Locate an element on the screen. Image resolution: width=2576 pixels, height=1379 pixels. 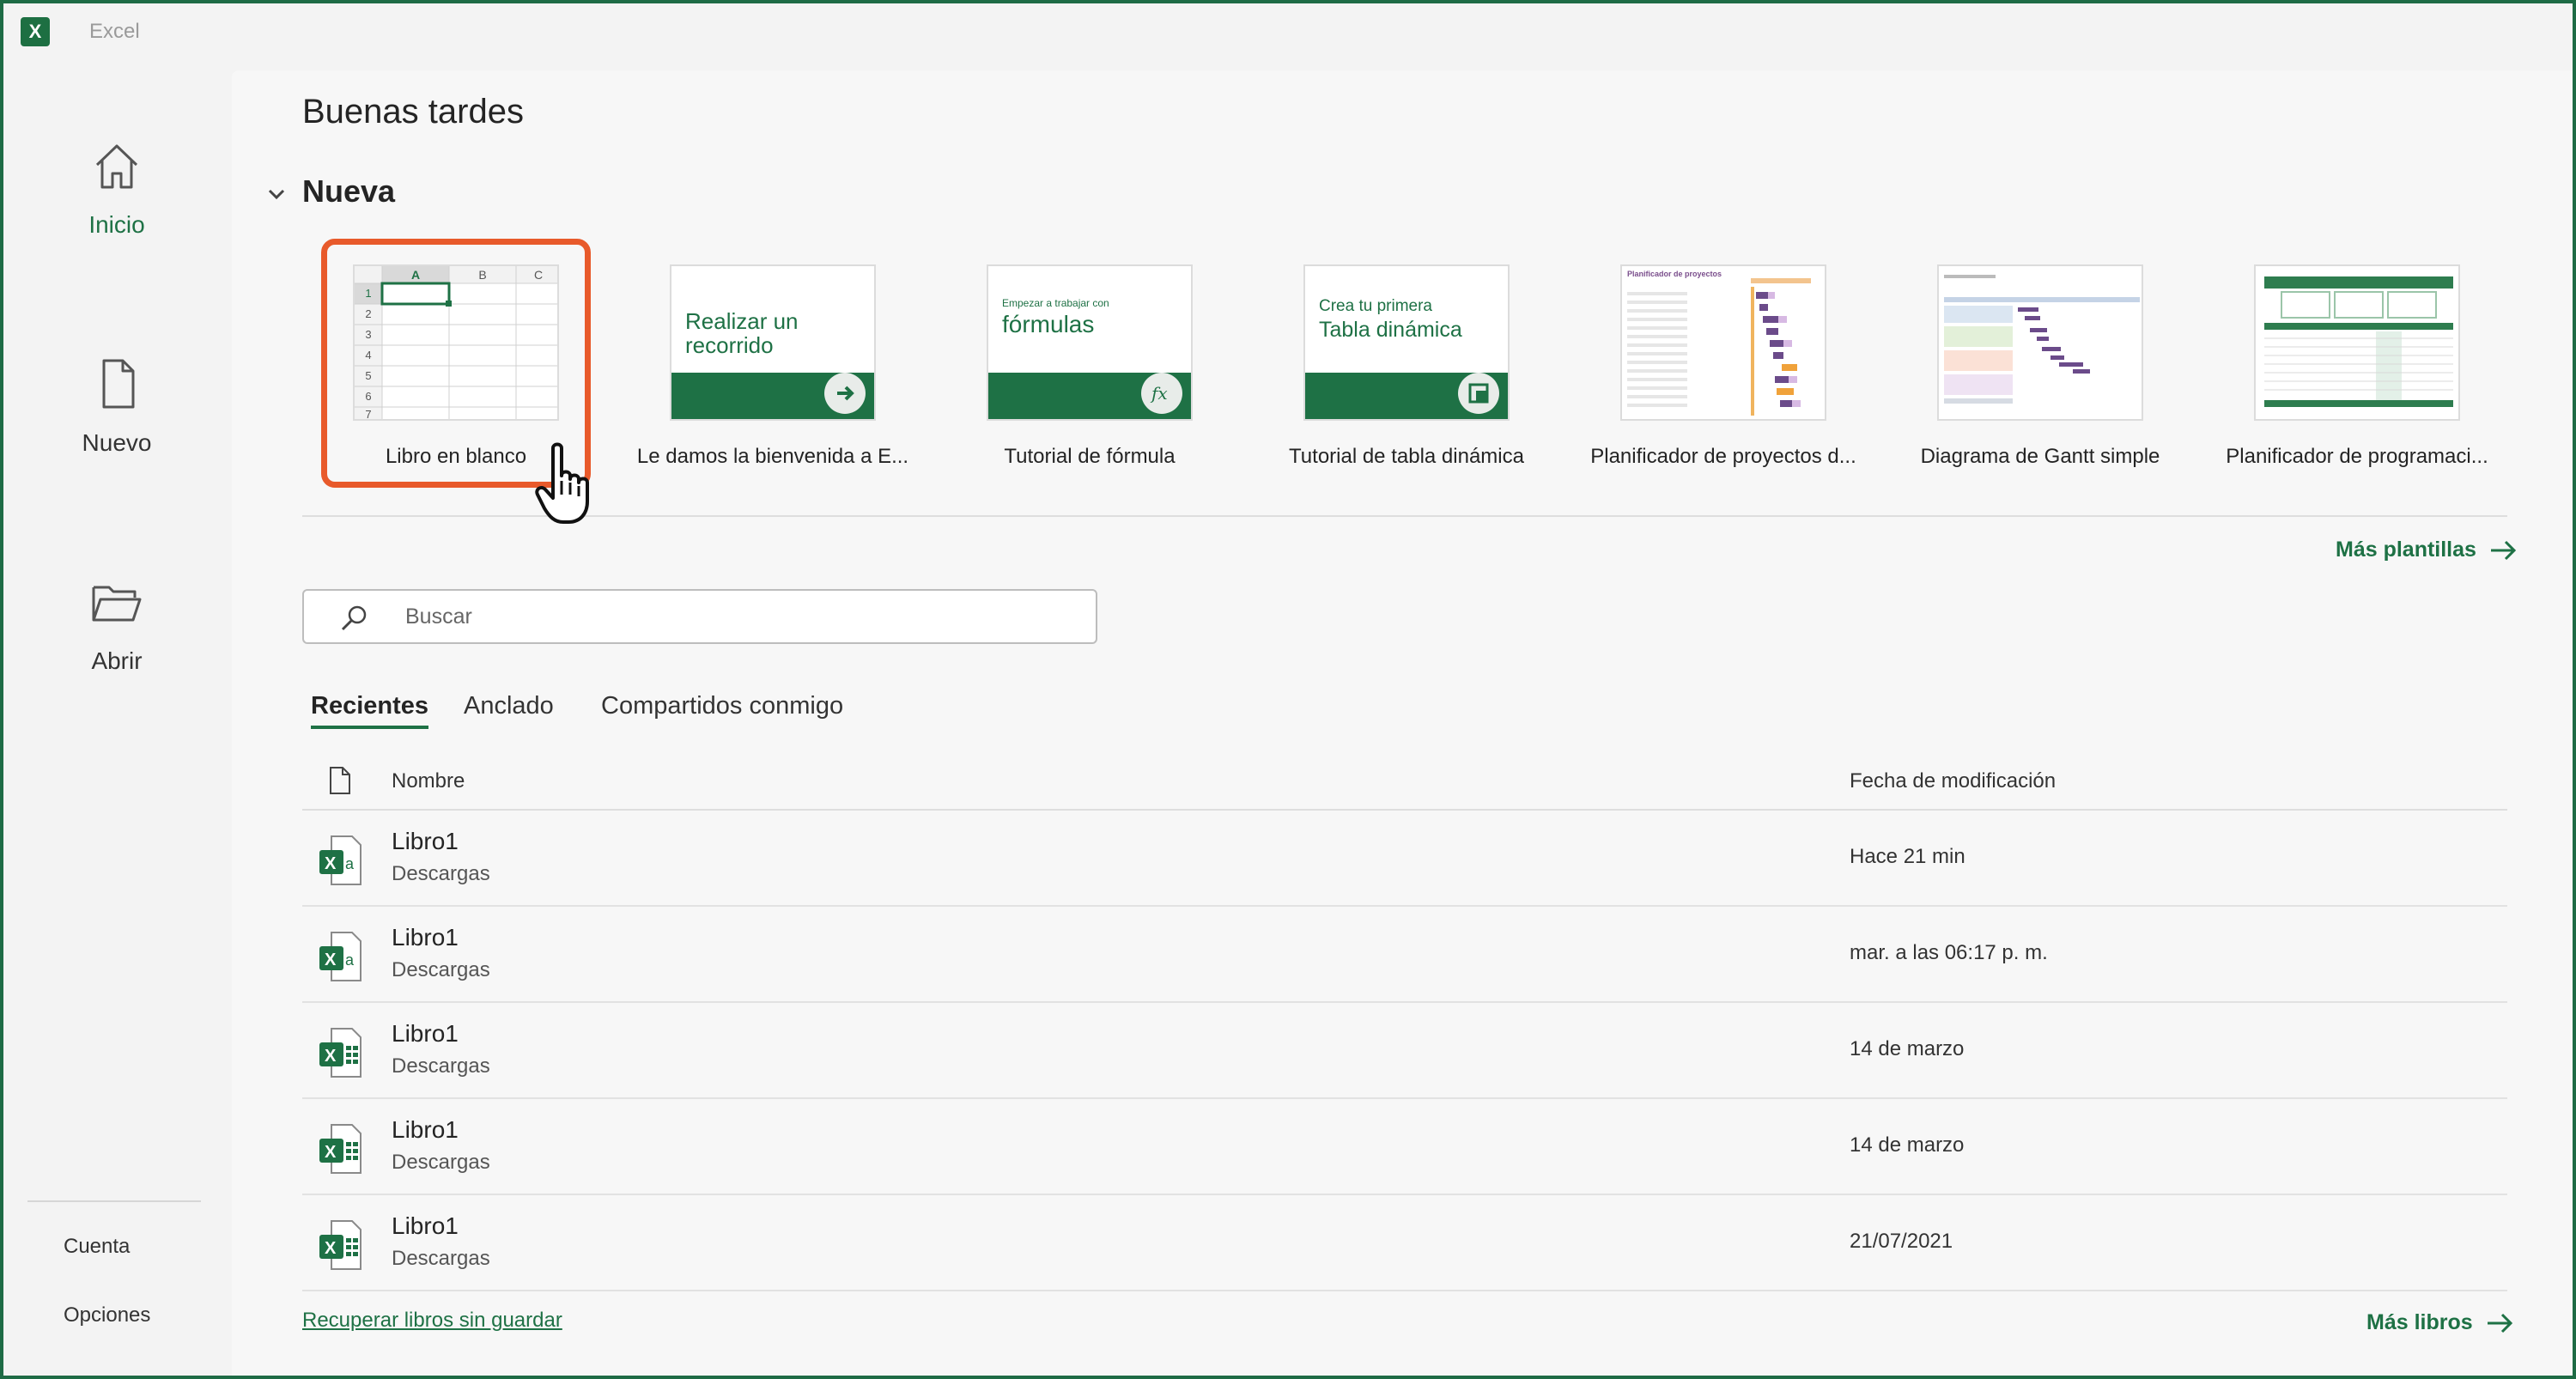
sidebar-item-nuevo: Nuevo is located at coordinates (117, 415).